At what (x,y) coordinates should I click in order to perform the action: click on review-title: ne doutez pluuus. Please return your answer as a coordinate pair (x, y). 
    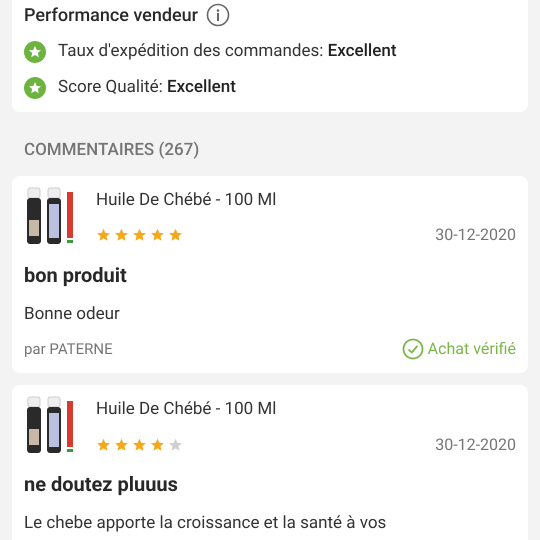
    Looking at the image, I should click on (101, 484).